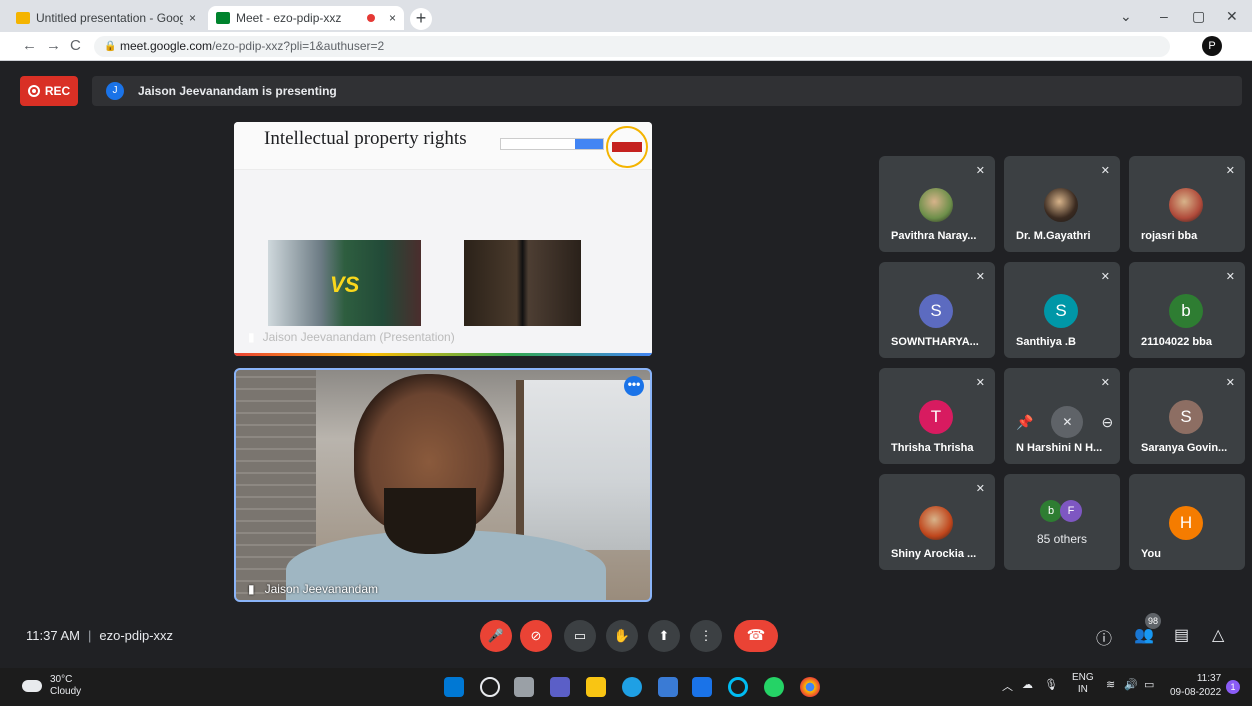 The width and height of the screenshot is (1252, 706). I want to click on new-tab-button: +, so click(421, 19).